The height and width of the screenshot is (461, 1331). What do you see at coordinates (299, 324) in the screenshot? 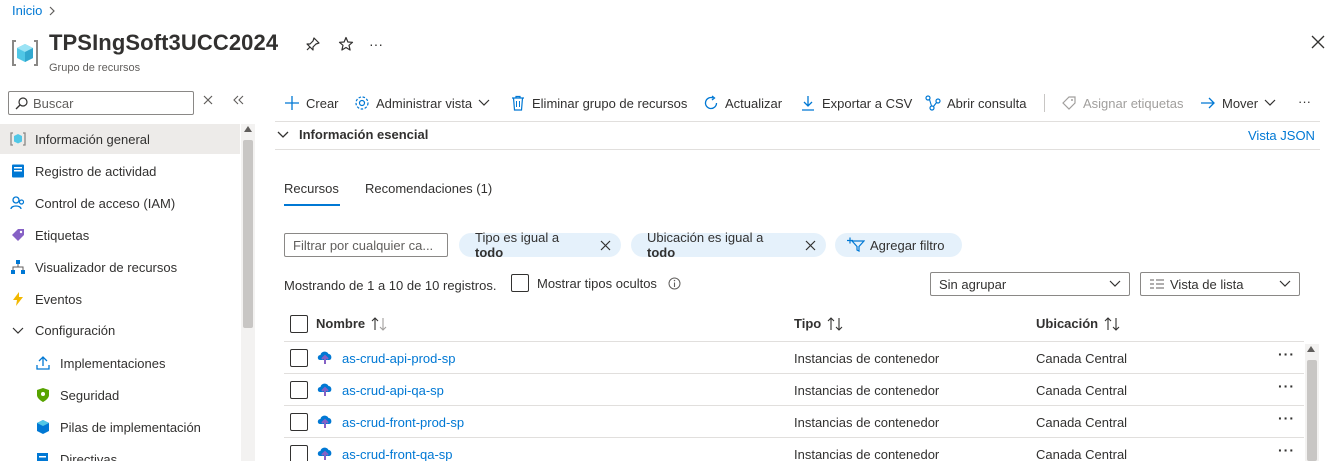
I see `select-all-checkbox` at bounding box center [299, 324].